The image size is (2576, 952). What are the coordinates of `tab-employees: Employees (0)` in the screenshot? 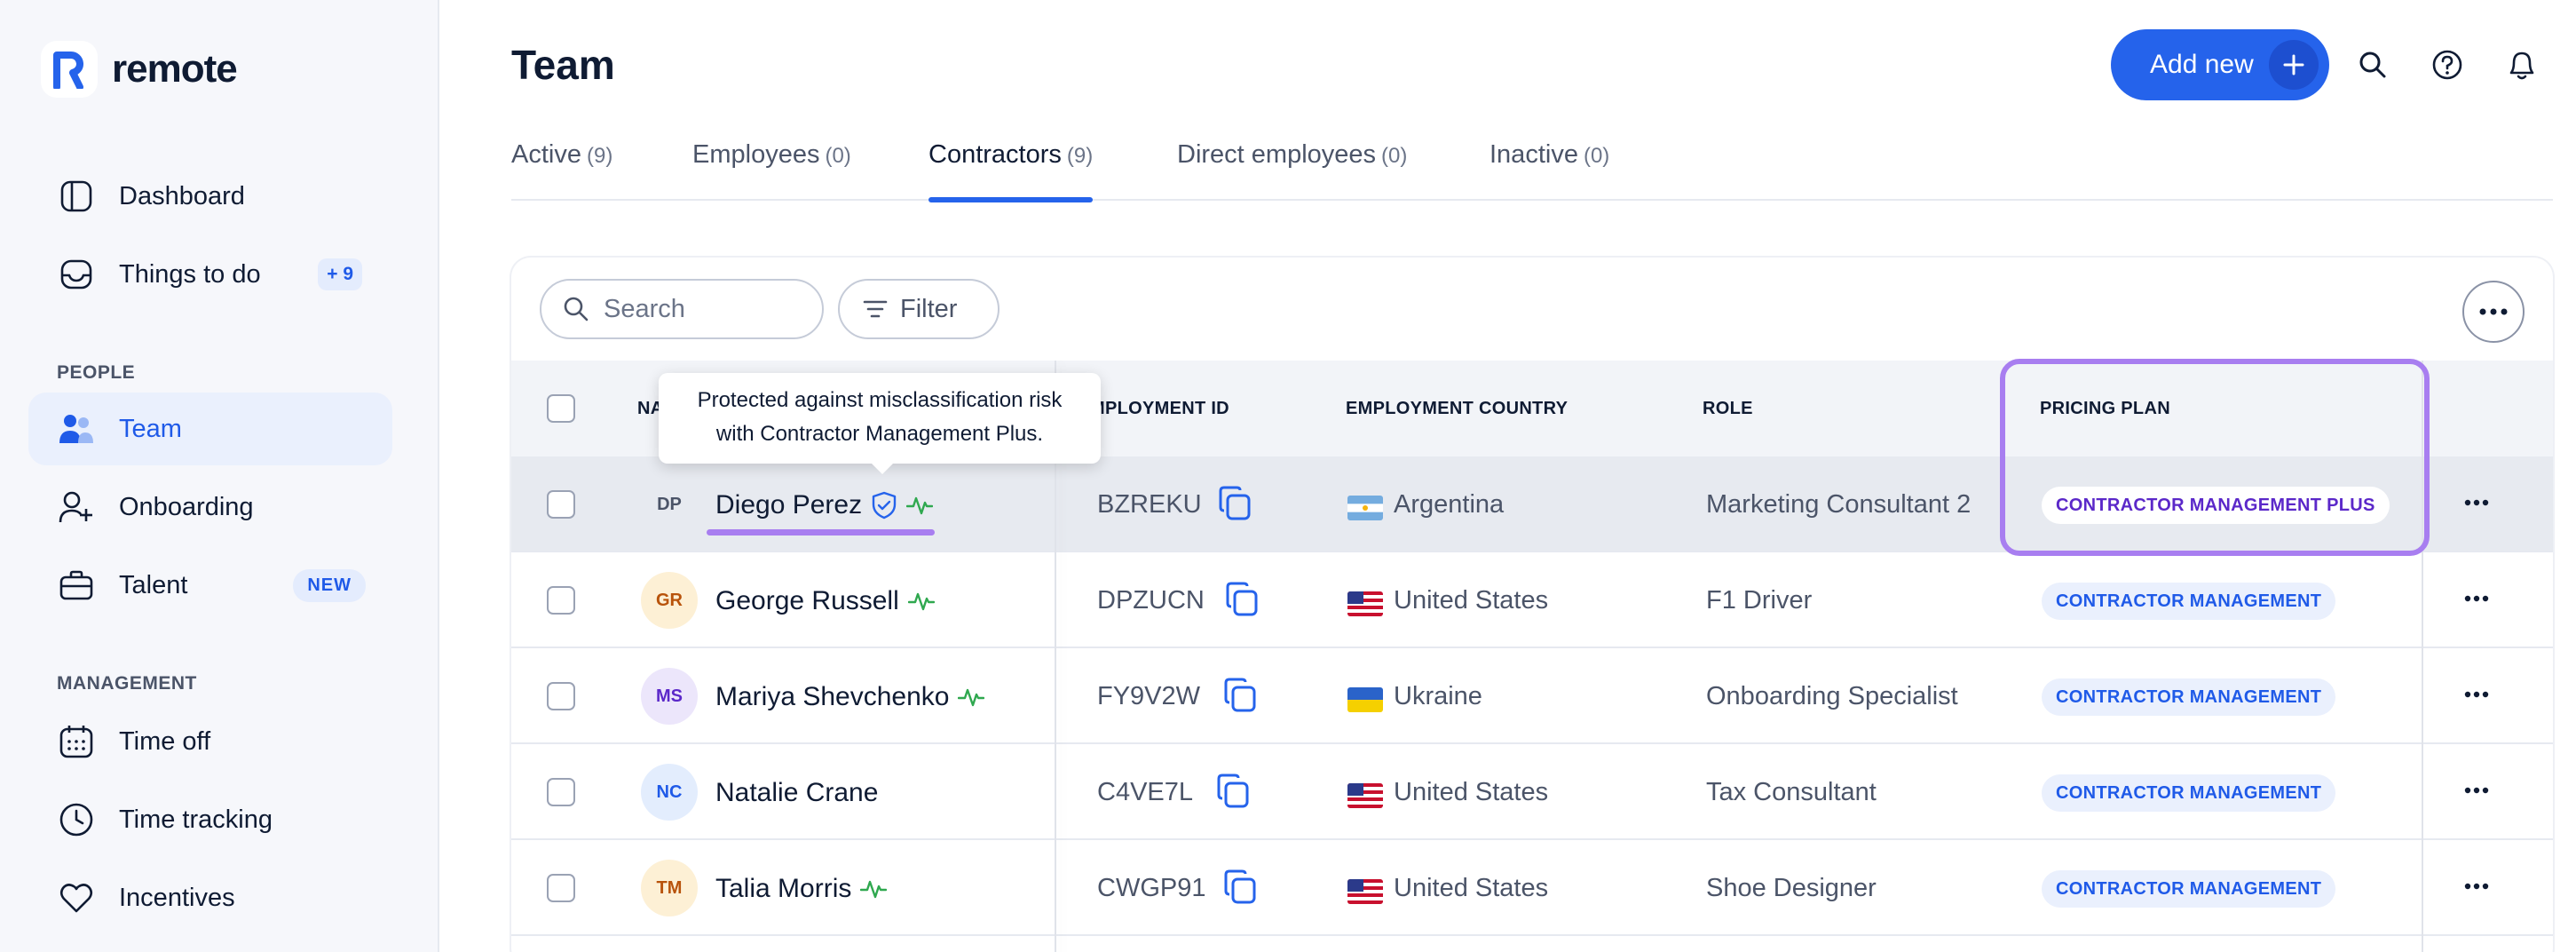 It's located at (771, 170).